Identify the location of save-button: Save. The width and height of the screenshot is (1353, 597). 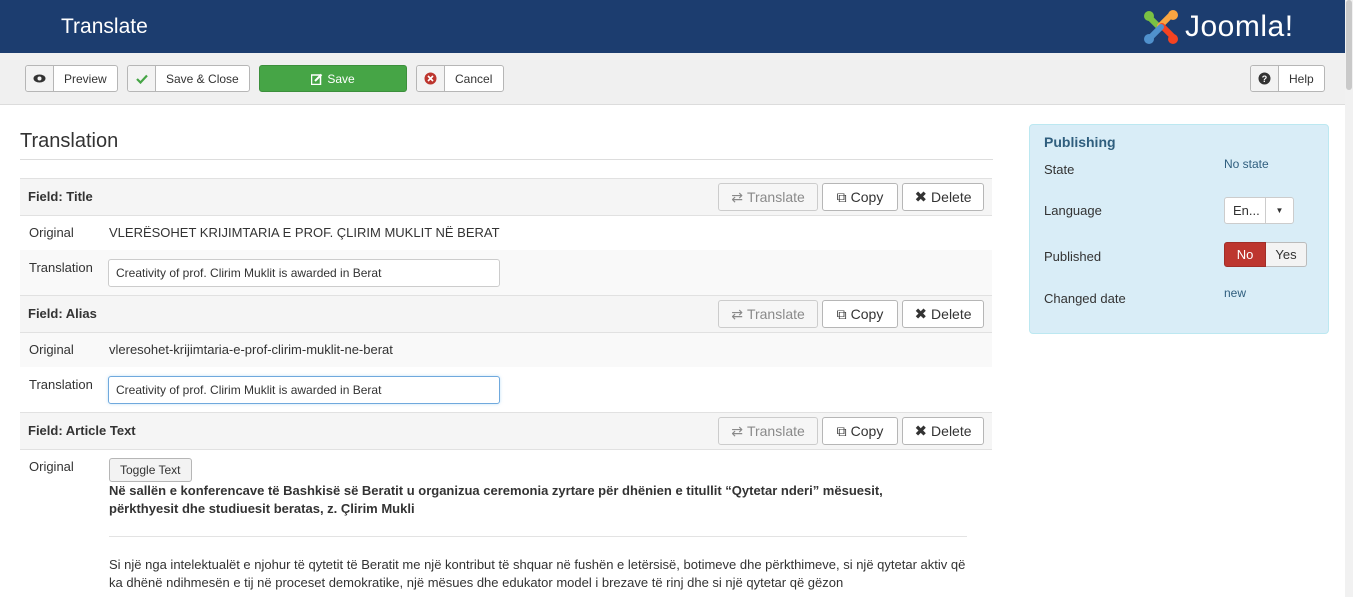
(333, 78).